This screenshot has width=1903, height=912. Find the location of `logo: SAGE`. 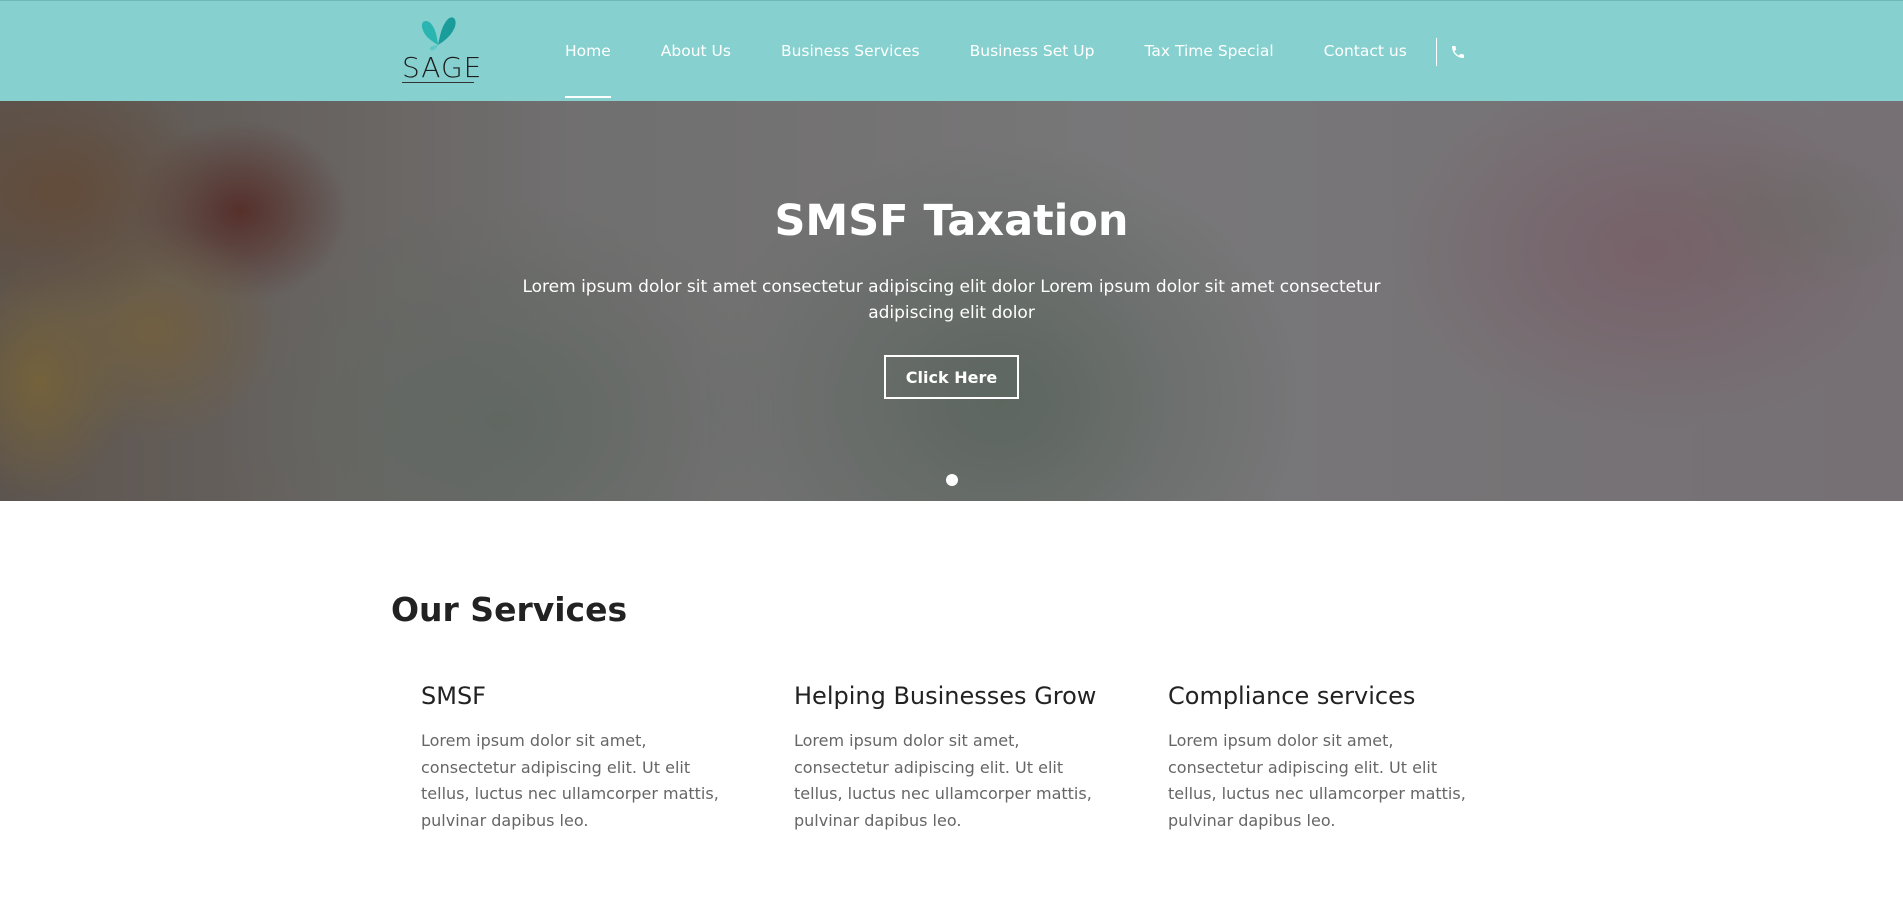

logo: SAGE is located at coordinates (441, 51).